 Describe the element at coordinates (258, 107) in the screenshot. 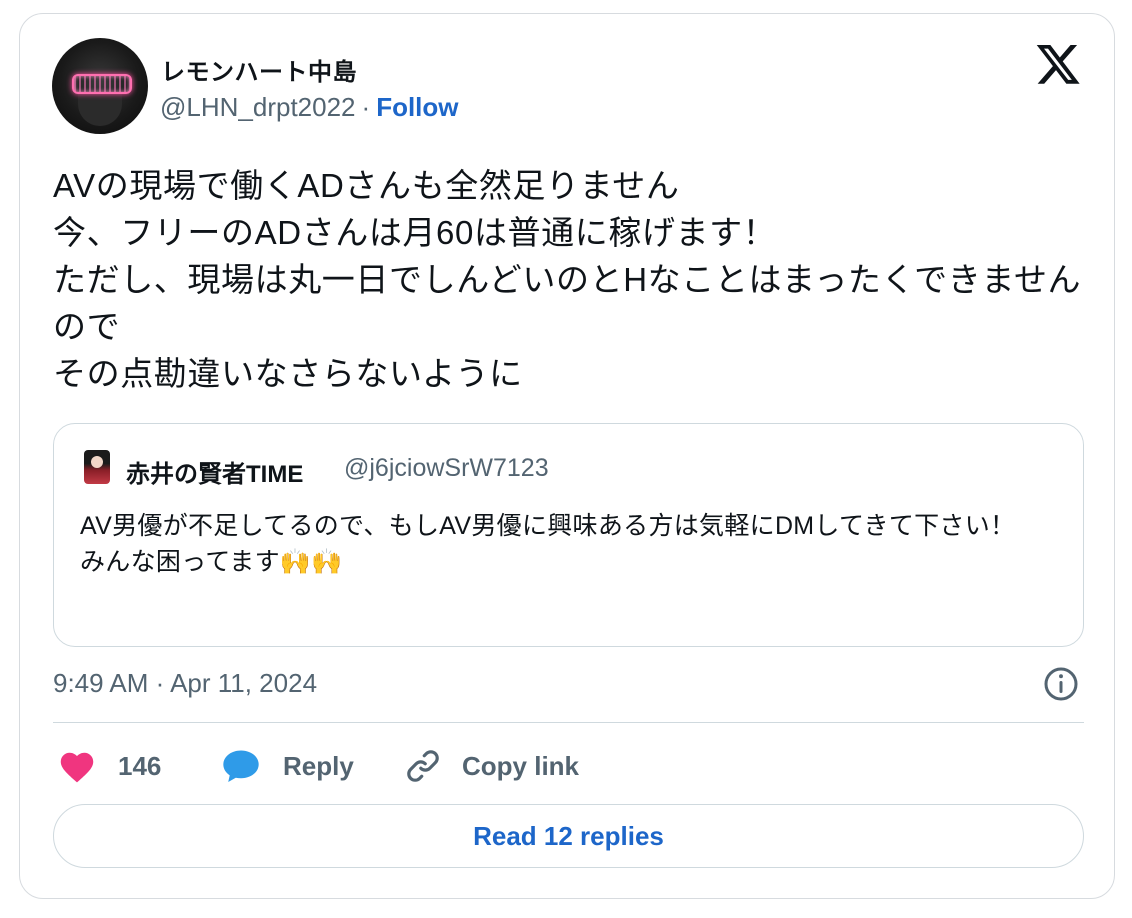

I see `author-handle: @LHN_drpt2022` at that location.